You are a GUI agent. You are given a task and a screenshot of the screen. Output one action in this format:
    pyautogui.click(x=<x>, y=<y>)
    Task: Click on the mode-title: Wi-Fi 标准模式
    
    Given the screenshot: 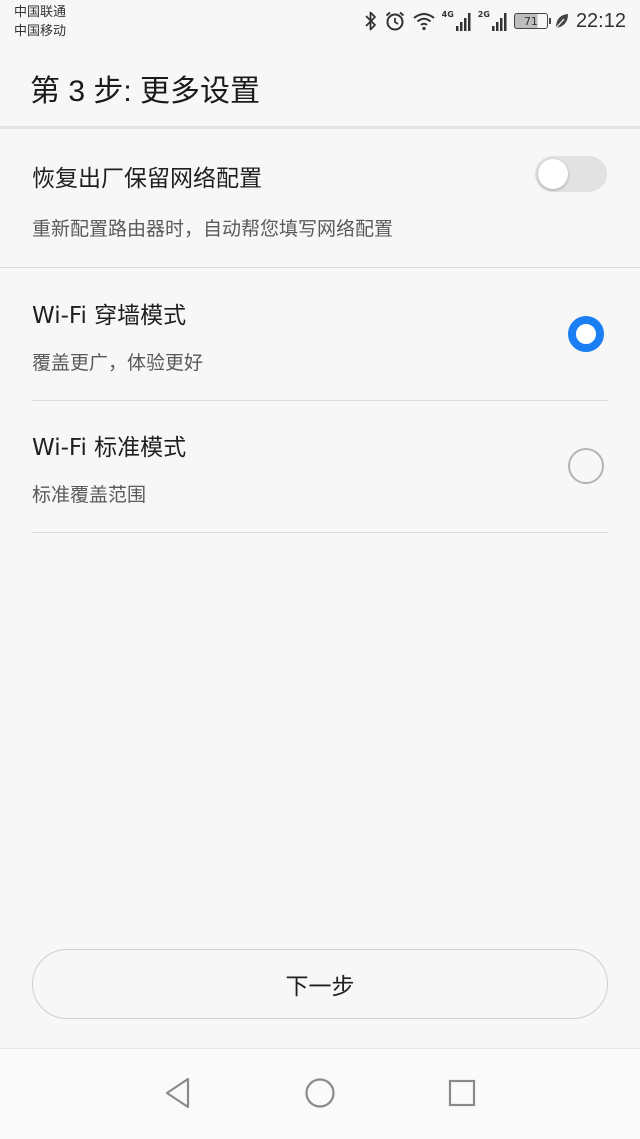 What is the action you would take?
    pyautogui.click(x=109, y=448)
    